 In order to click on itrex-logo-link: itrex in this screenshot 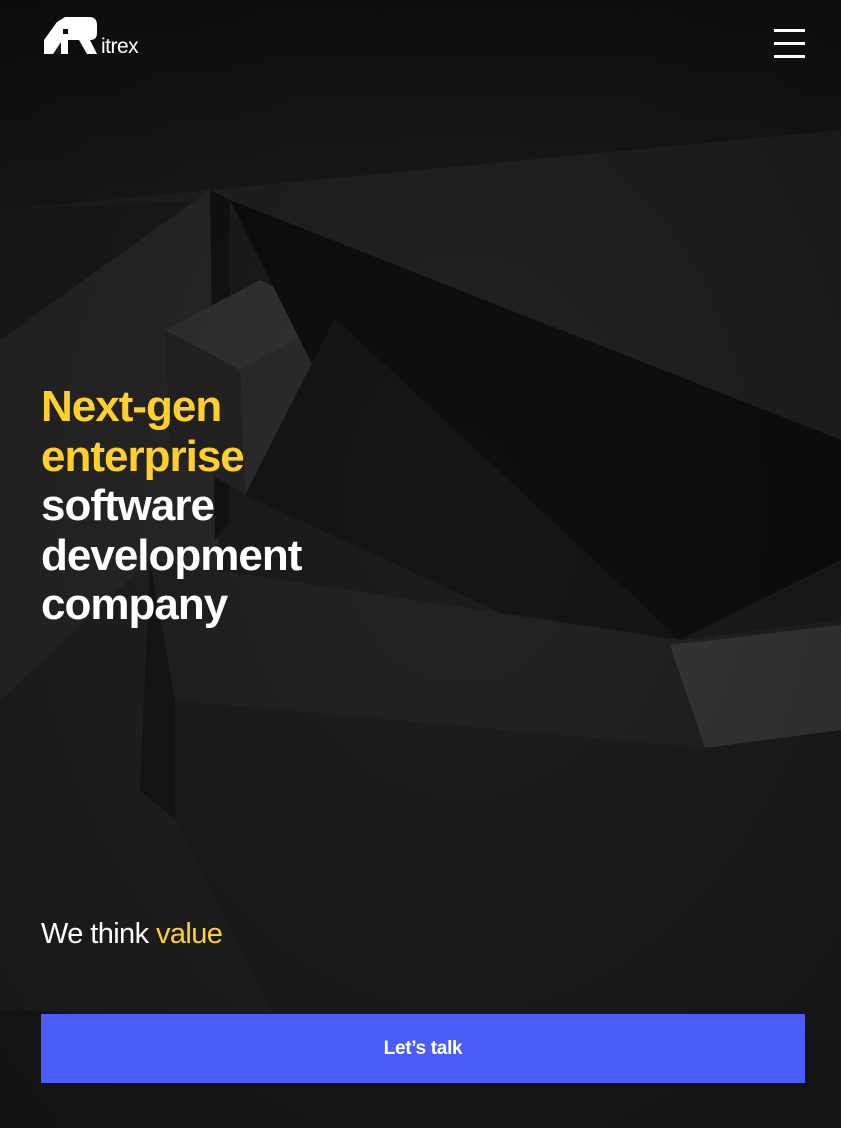, I will do `click(91, 37)`.